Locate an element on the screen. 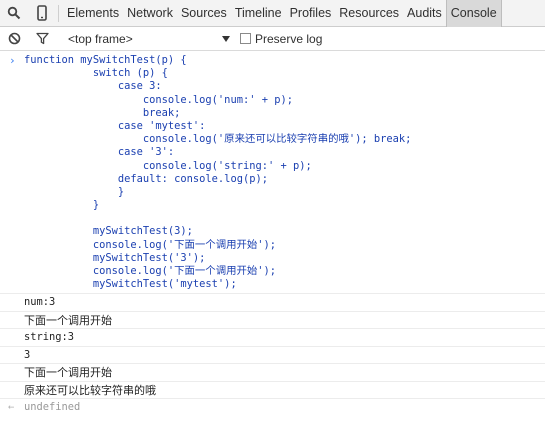 The width and height of the screenshot is (545, 430). clear-console-icon is located at coordinates (14, 39).